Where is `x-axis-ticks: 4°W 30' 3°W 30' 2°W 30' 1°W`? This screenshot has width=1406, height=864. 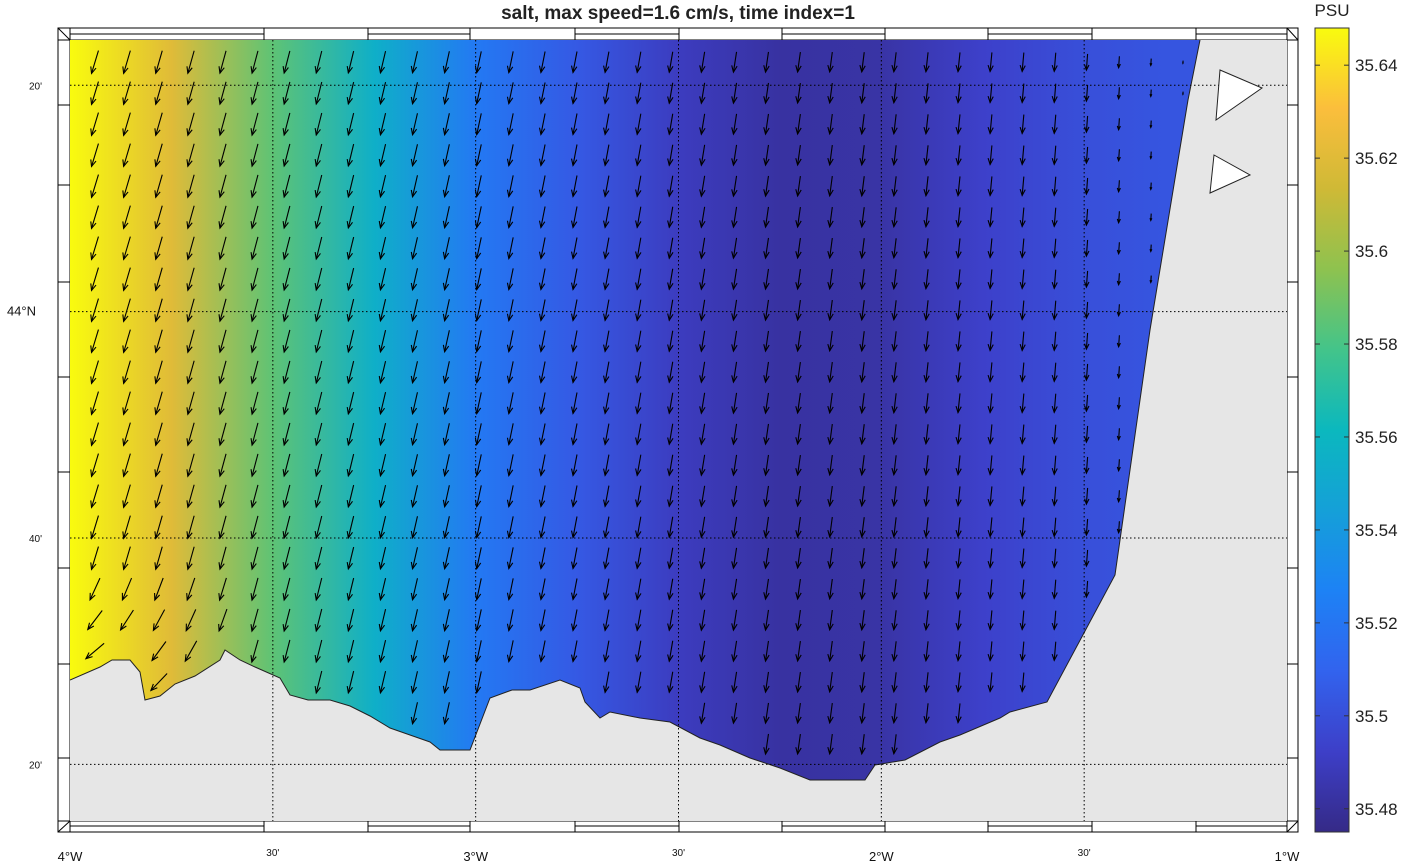 x-axis-ticks: 4°W 30' 3°W 30' 2°W 30' 1°W is located at coordinates (679, 856).